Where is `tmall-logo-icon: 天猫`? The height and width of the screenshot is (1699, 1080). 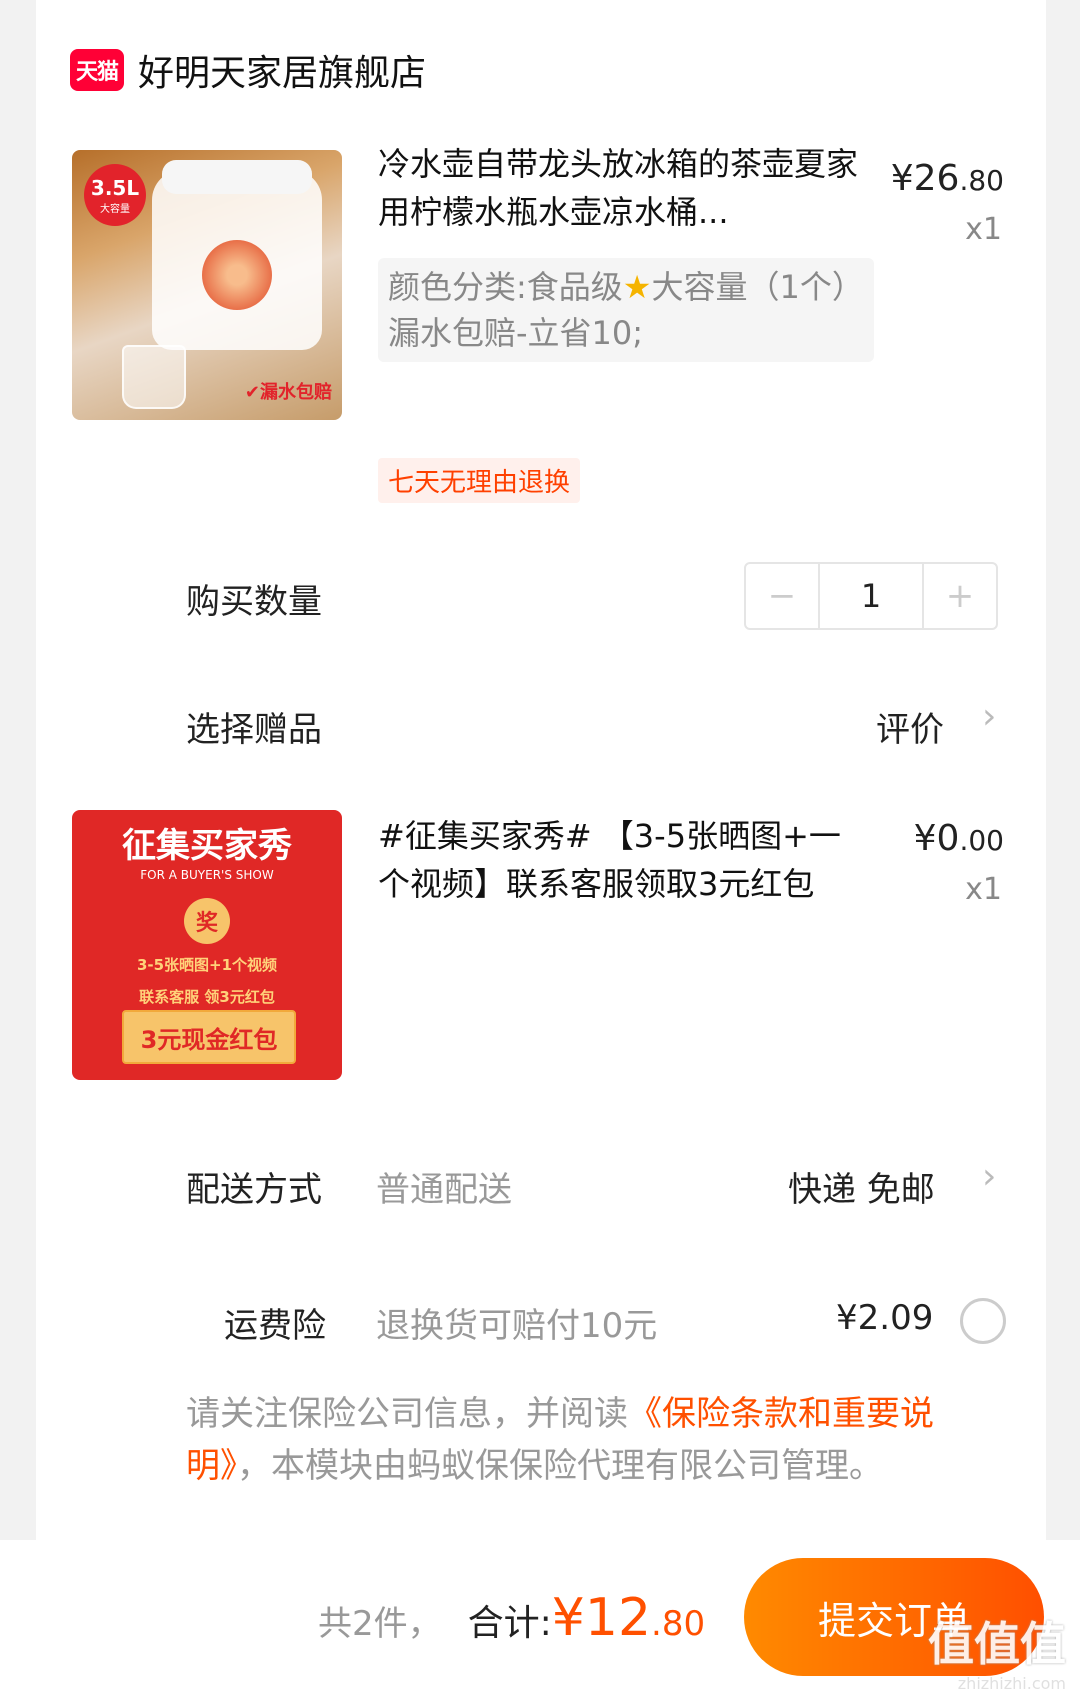
tmall-logo-icon: 天猫 is located at coordinates (97, 70).